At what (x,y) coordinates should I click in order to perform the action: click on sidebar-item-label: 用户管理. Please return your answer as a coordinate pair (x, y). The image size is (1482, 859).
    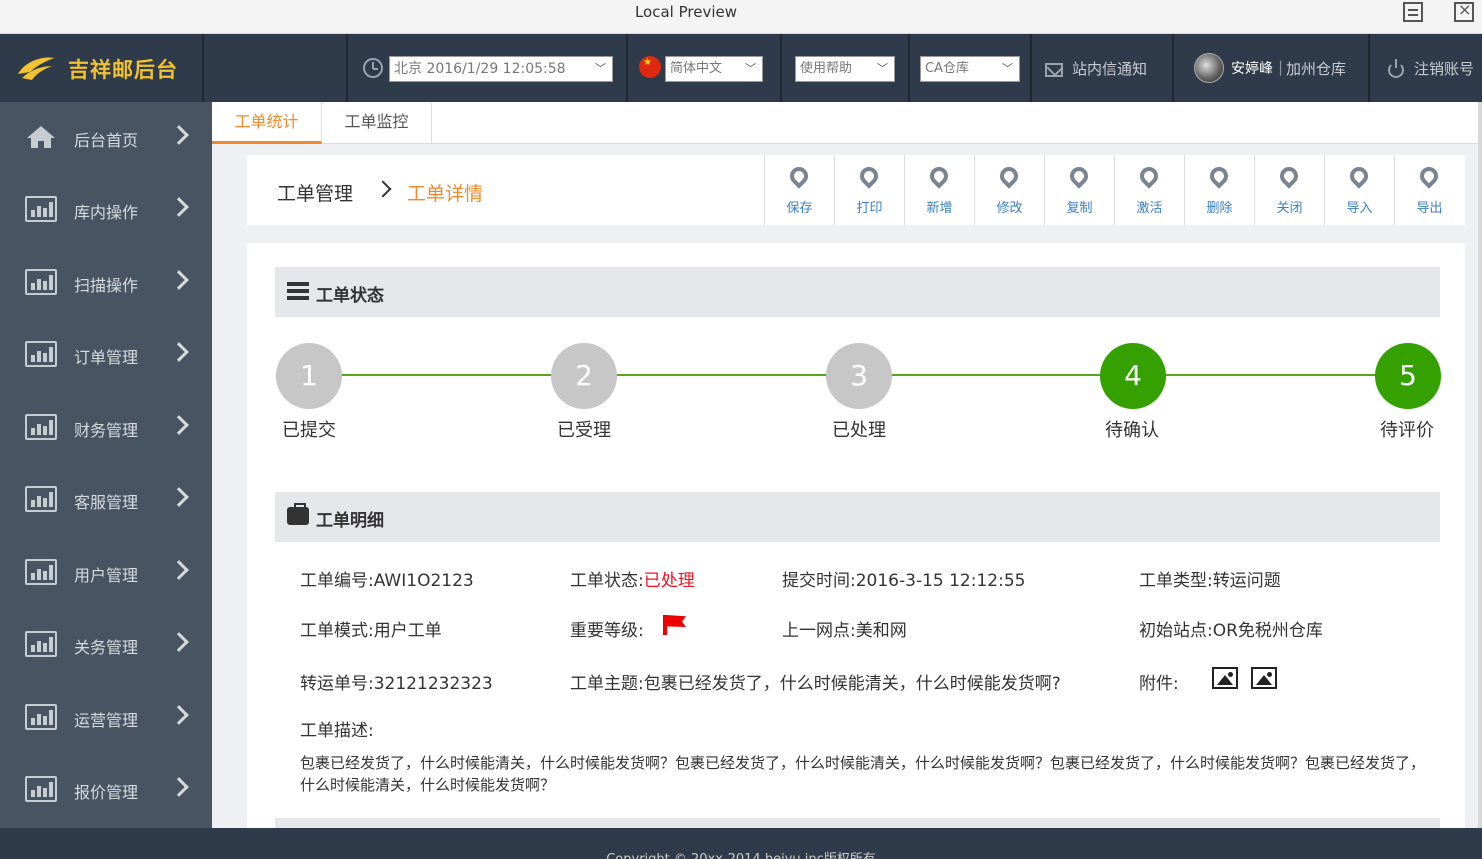
    Looking at the image, I should click on (106, 575).